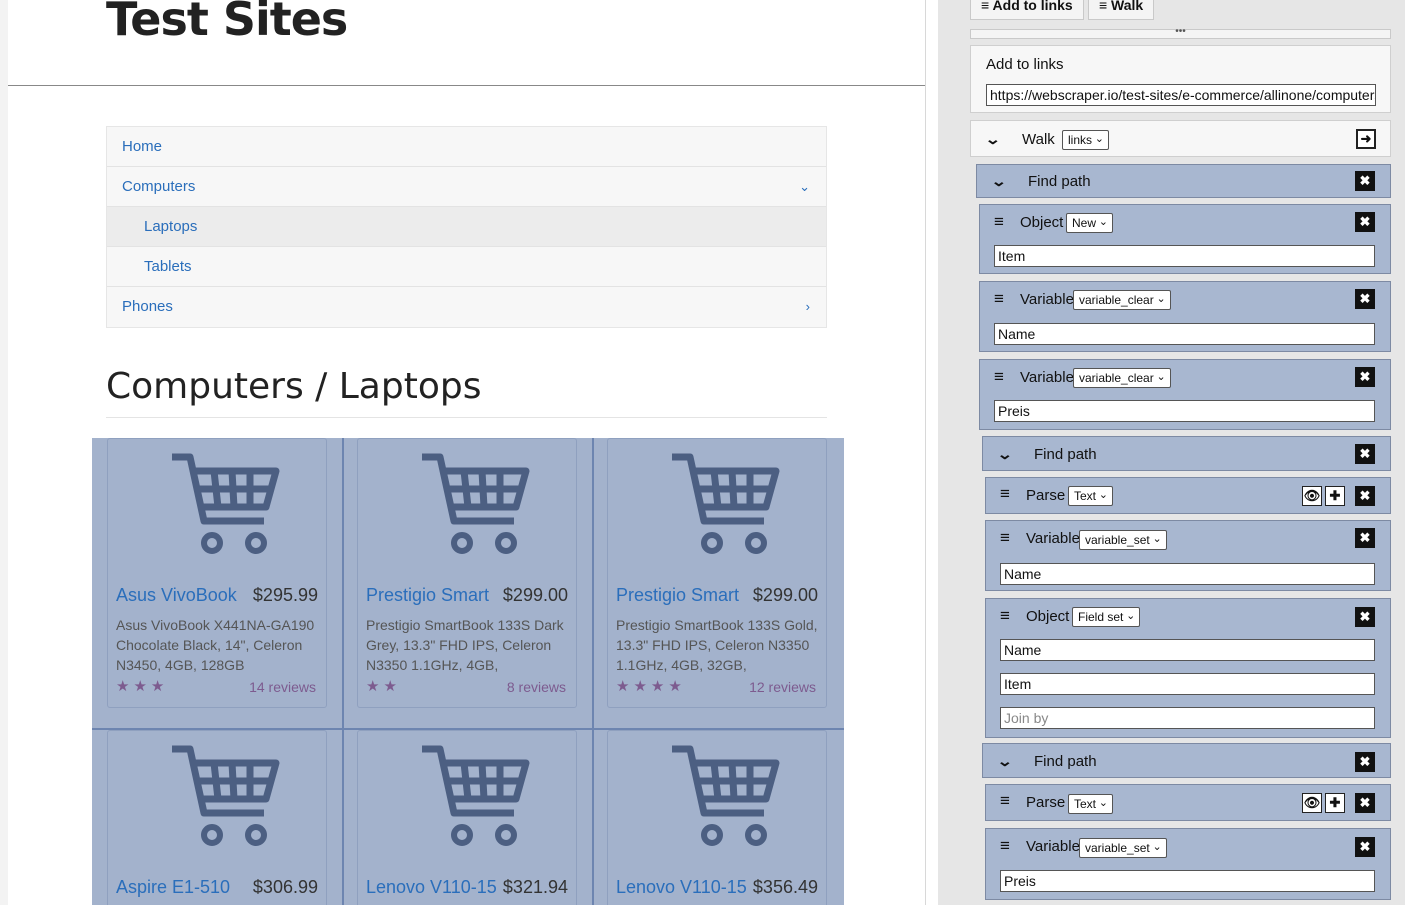 The height and width of the screenshot is (905, 1405). What do you see at coordinates (171, 226) in the screenshot?
I see `nav-label: Laptops` at bounding box center [171, 226].